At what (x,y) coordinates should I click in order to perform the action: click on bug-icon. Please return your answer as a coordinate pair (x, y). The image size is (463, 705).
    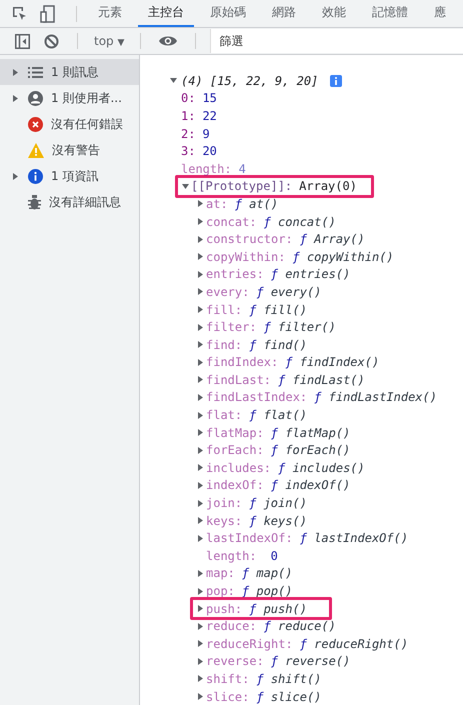
    Looking at the image, I should click on (34, 202).